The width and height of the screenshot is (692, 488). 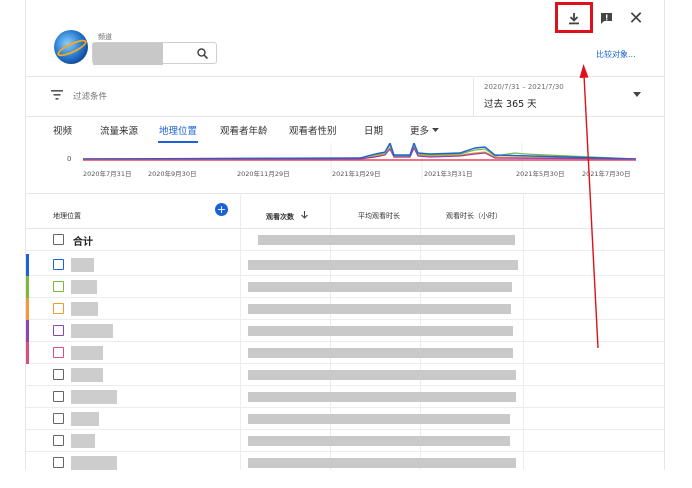 I want to click on channel-avatar, so click(x=71, y=47).